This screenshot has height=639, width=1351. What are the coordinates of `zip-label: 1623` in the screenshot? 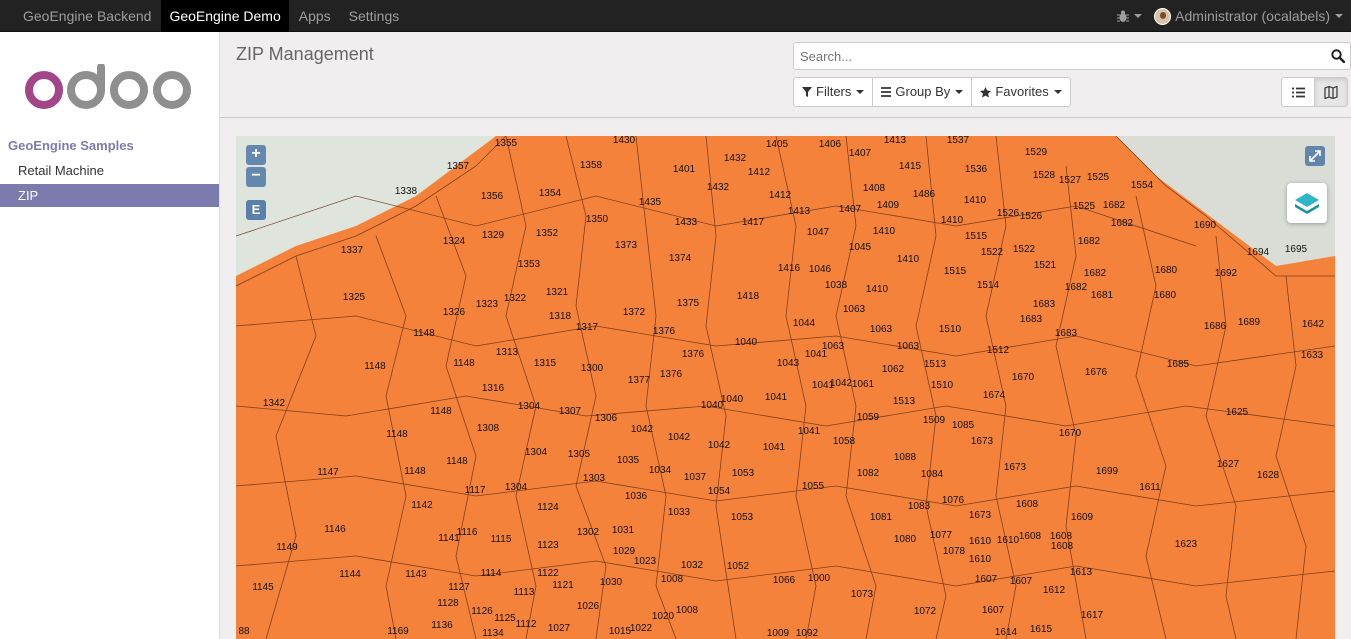 It's located at (1186, 544).